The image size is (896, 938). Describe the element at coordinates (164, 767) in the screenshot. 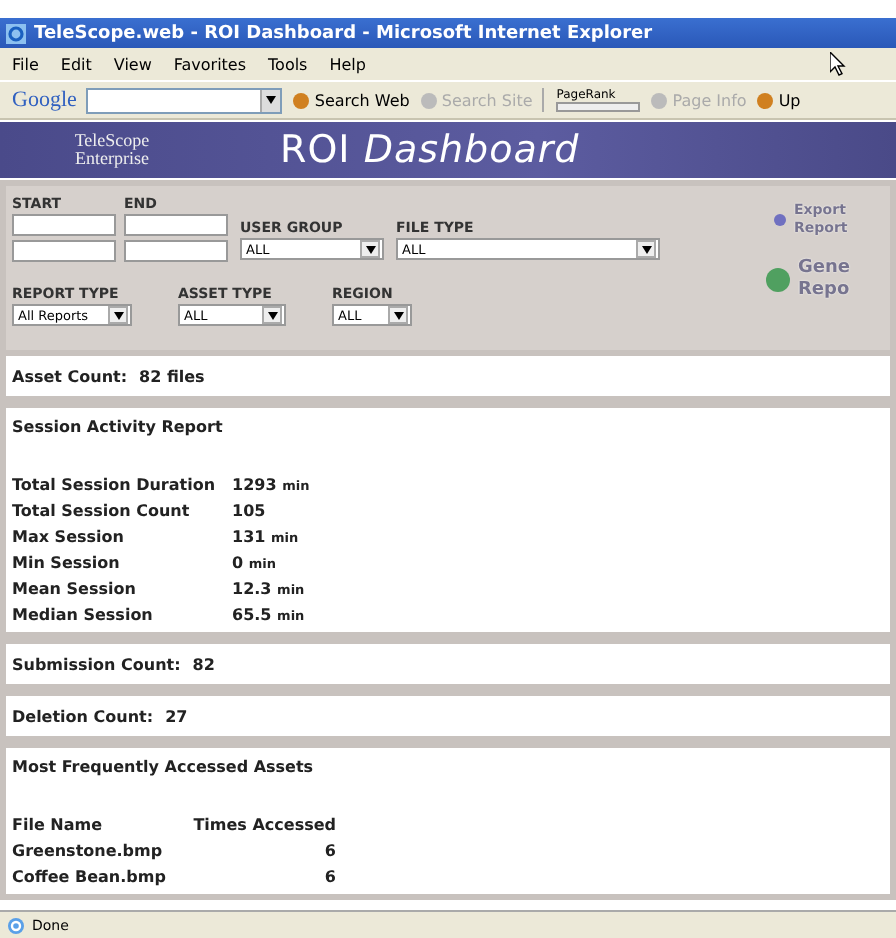

I see `section-title: Most Frequently Accessed Assets` at that location.